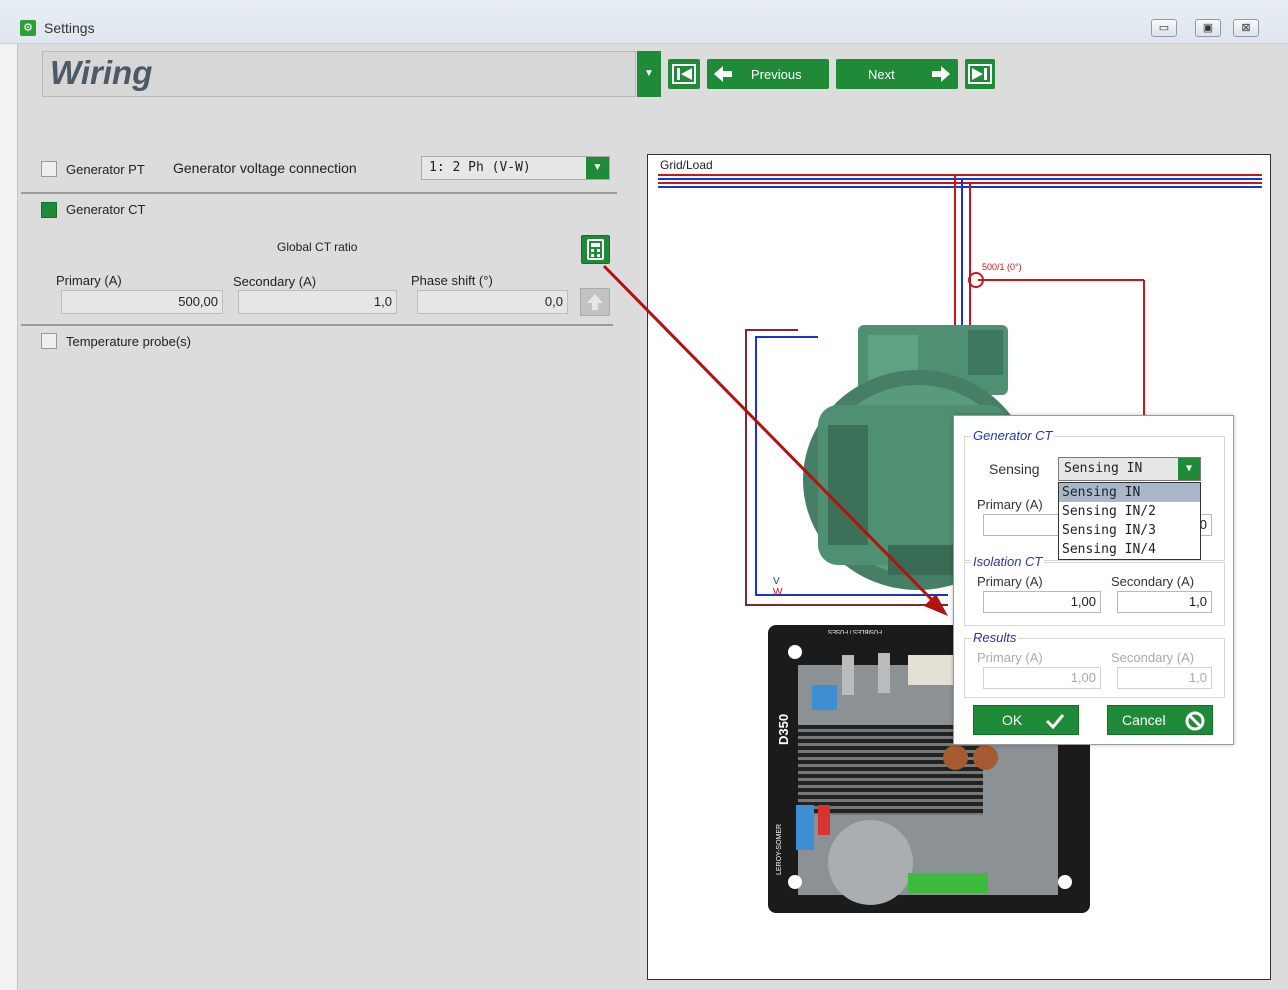 The height and width of the screenshot is (990, 1288). I want to click on arrow-left-icon, so click(723, 74).